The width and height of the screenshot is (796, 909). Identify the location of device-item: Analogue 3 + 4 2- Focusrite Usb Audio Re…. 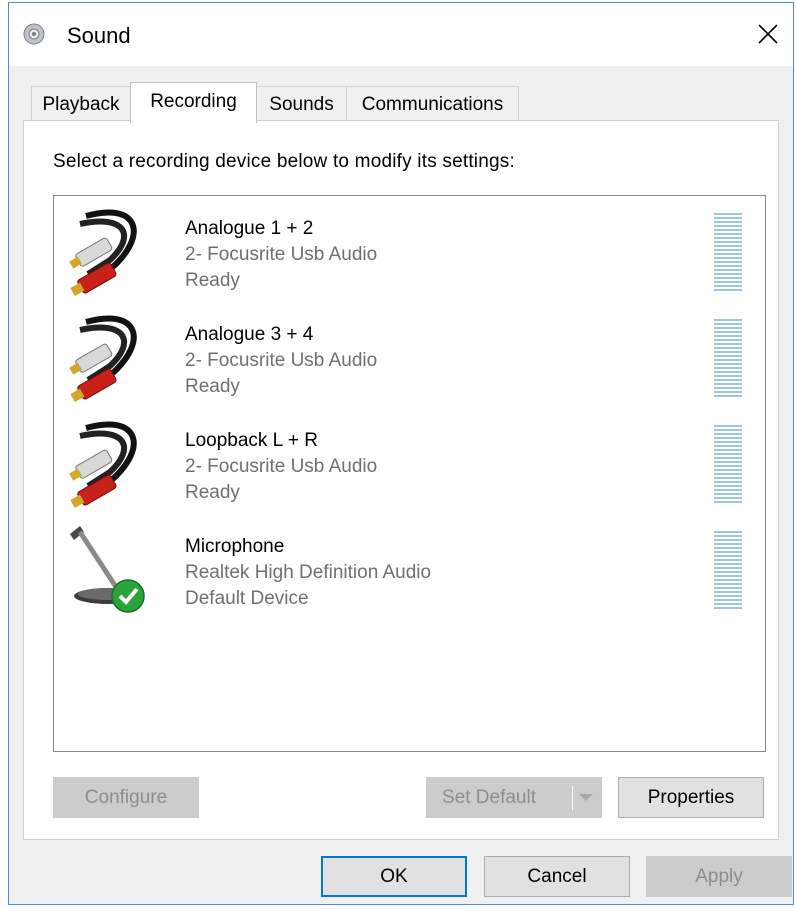
(409, 354).